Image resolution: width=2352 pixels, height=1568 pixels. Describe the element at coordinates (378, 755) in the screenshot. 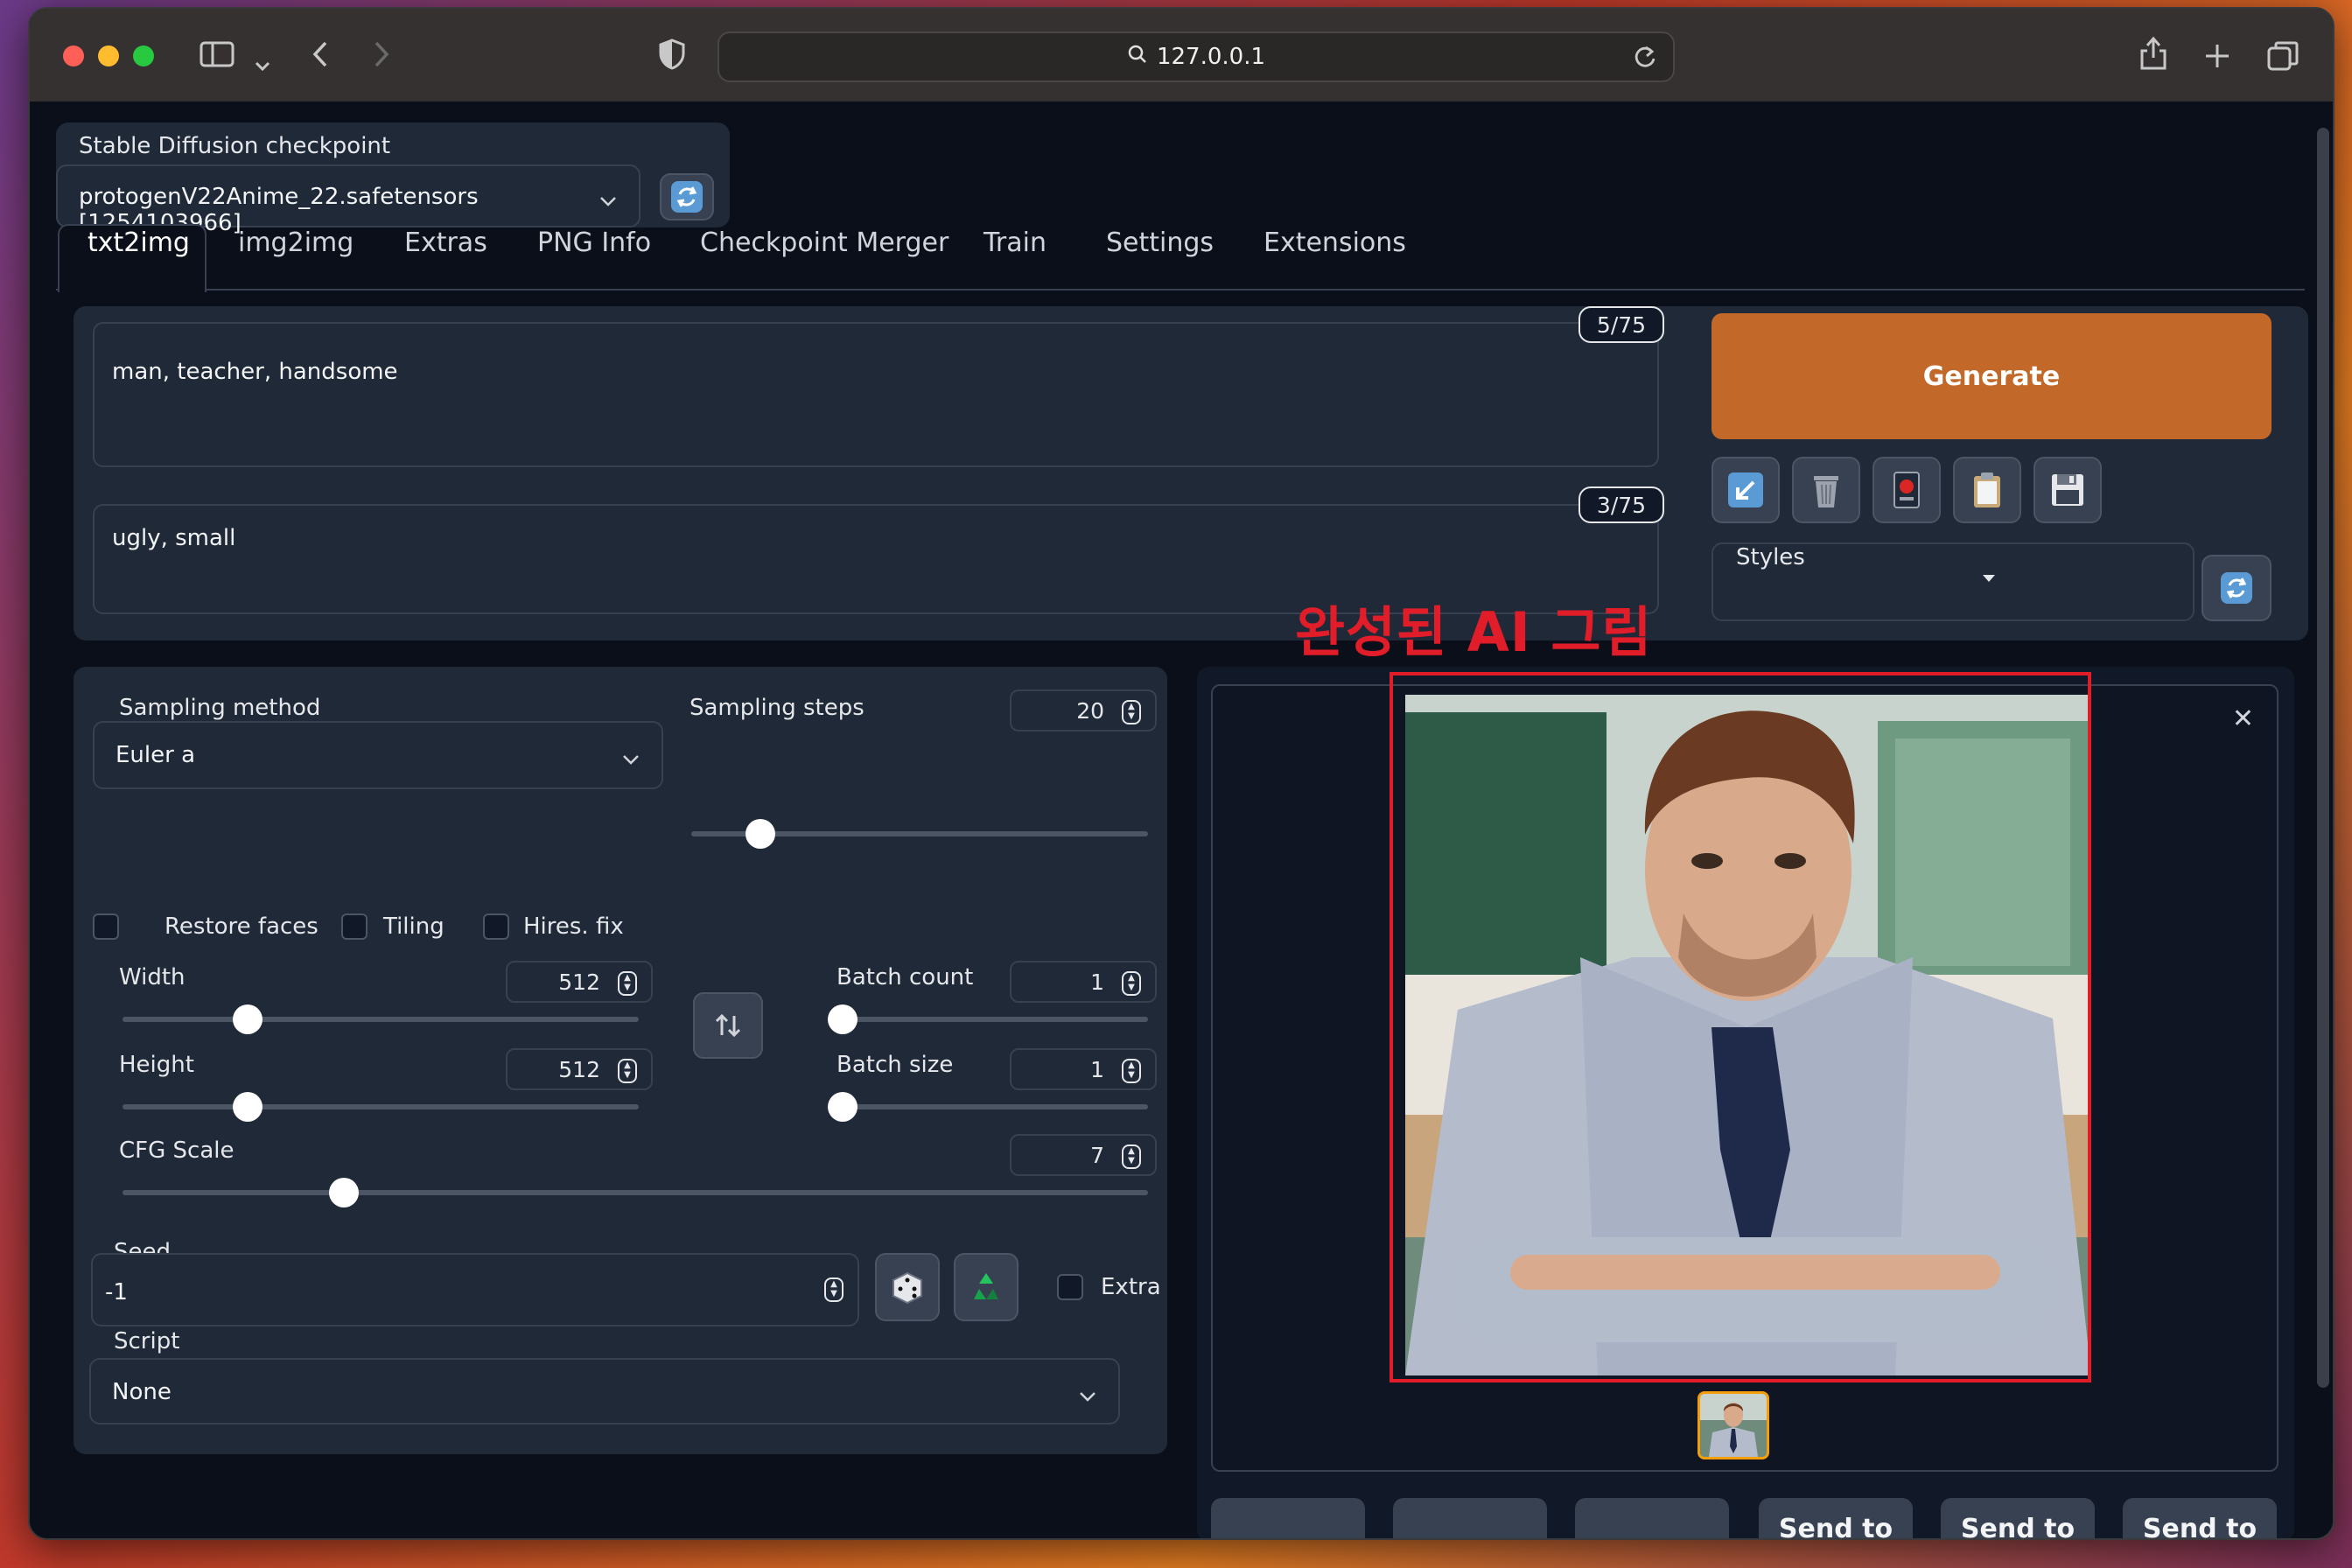

I see `sampling-method-dropdown: Euler a` at that location.